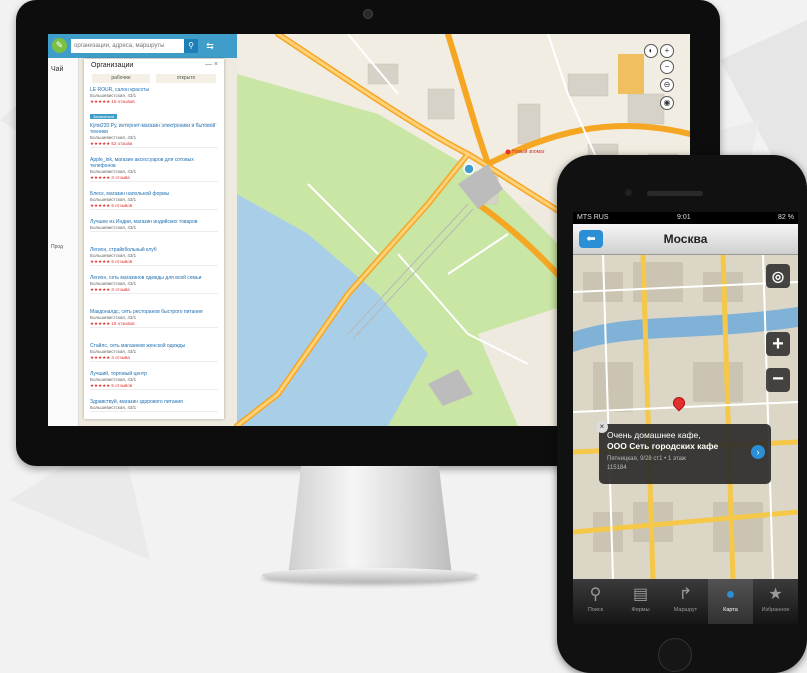 The width and height of the screenshot is (807, 673). Describe the element at coordinates (617, 468) in the screenshot. I see `callout-postcode: 115184` at that location.